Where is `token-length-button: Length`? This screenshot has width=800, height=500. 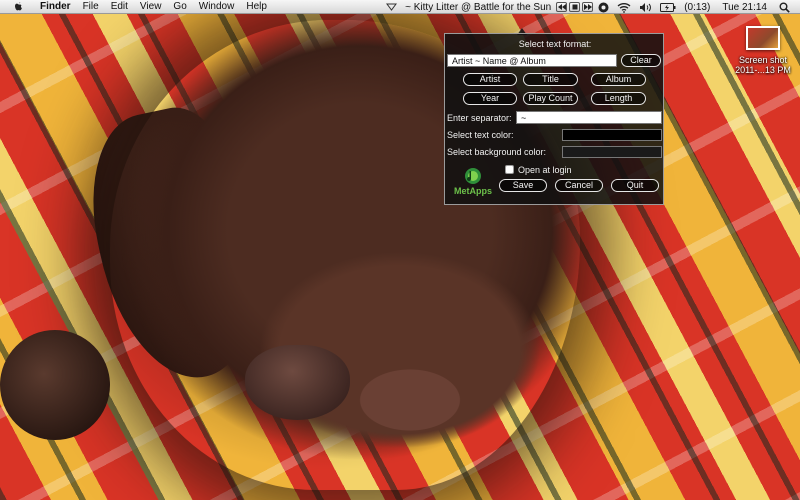
token-length-button: Length is located at coordinates (618, 98).